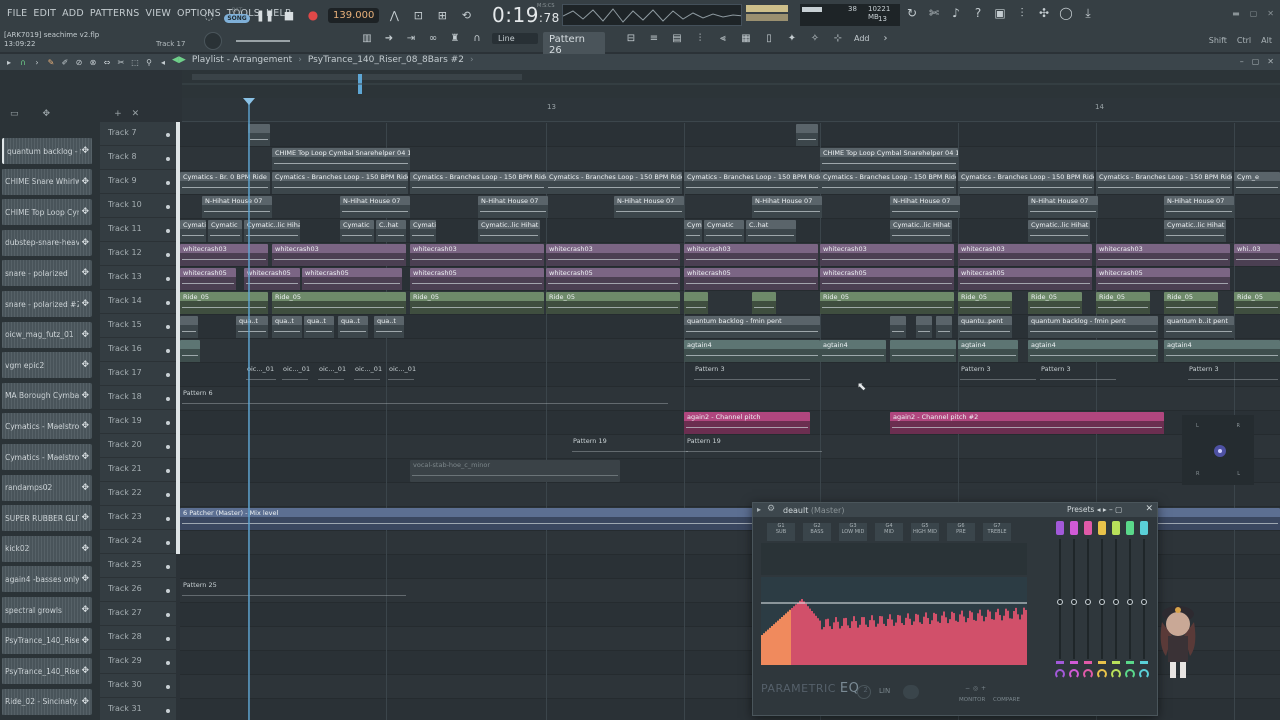 This screenshot has height=720, width=1280. I want to click on track-header: Track 21, so click(138, 470).